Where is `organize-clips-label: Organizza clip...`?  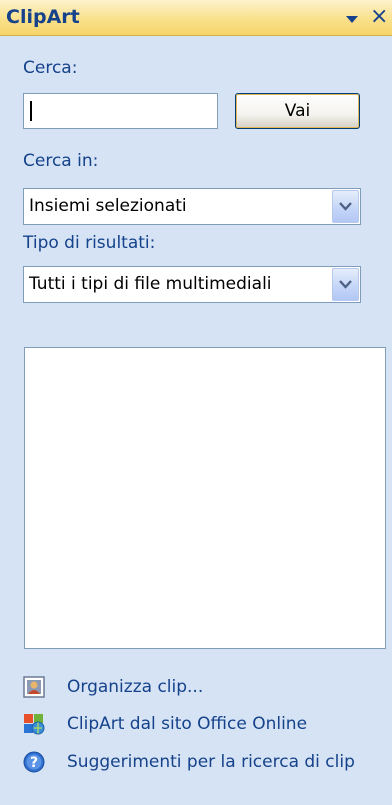
organize-clips-label: Organizza clip... is located at coordinates (135, 687).